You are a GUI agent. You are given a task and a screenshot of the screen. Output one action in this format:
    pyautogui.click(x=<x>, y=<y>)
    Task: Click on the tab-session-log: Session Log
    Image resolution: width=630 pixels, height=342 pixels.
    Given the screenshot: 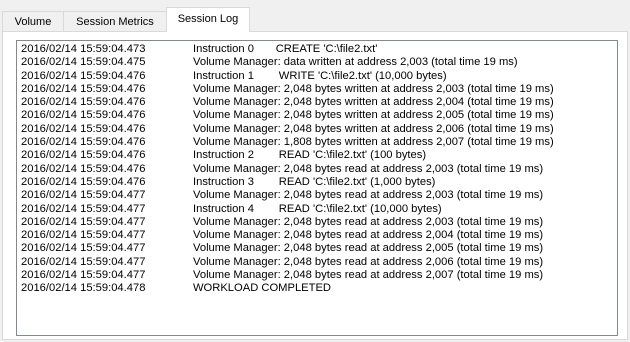 What is the action you would take?
    pyautogui.click(x=208, y=19)
    